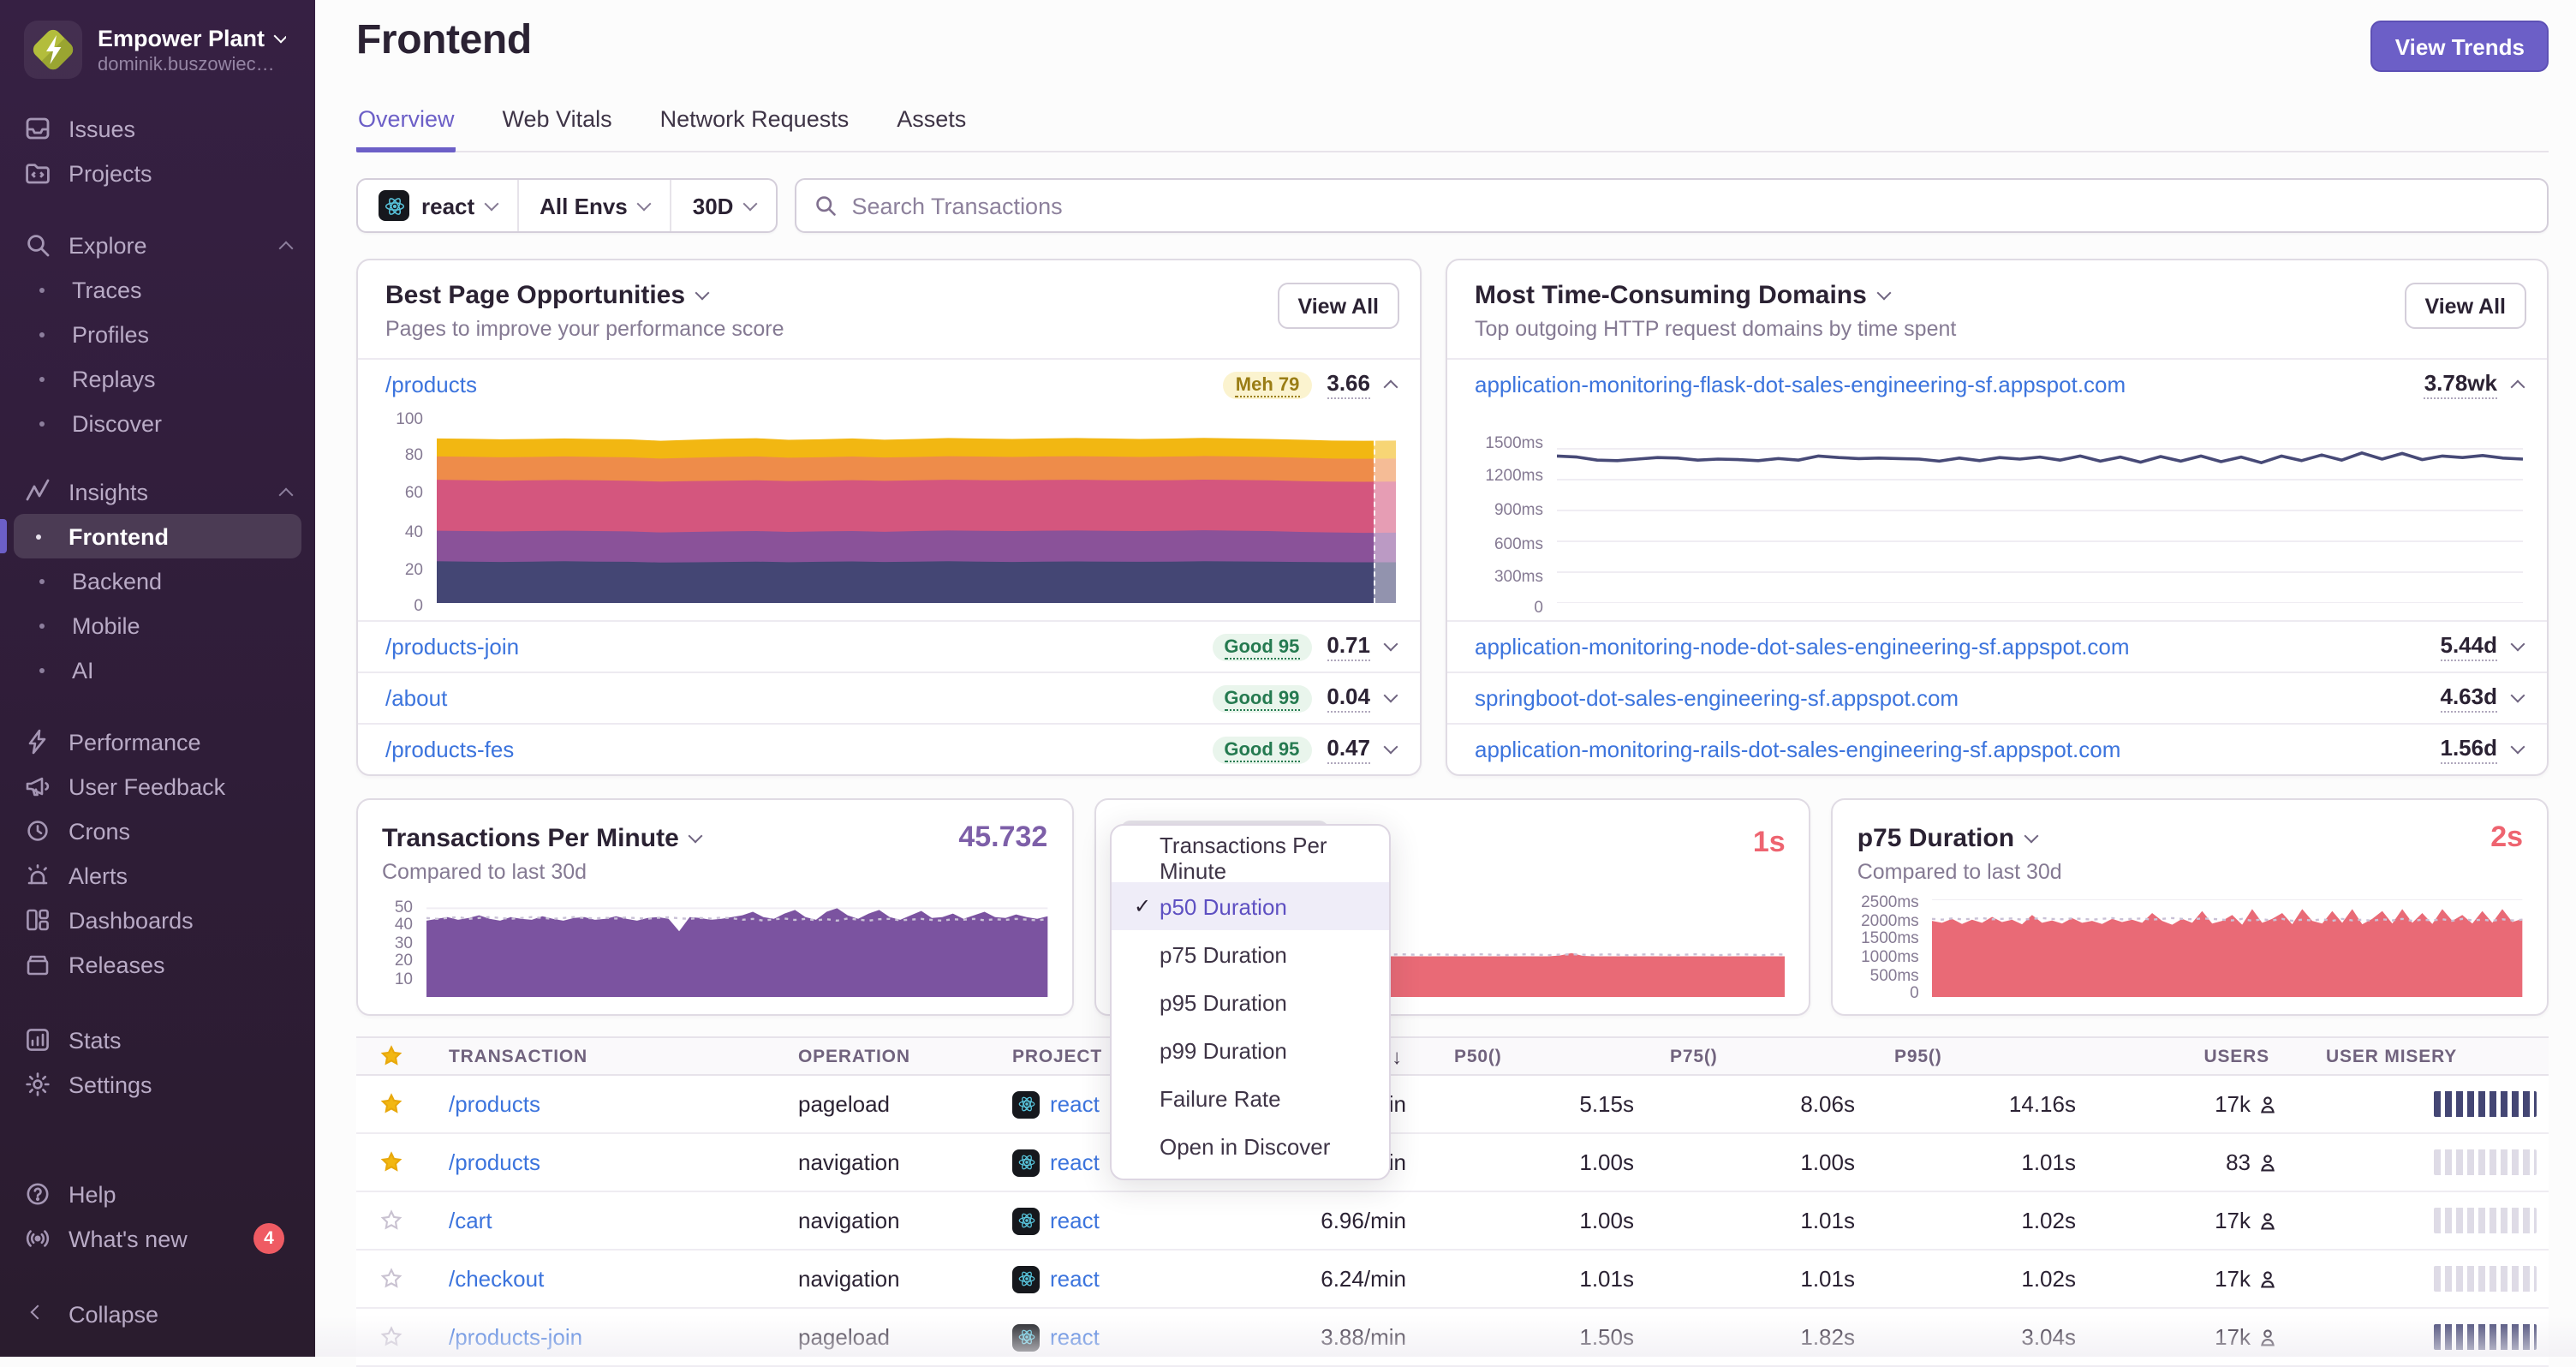 The image size is (2576, 1367). I want to click on best-pages-title-dropdown: Best Page Opportunities, so click(889, 295).